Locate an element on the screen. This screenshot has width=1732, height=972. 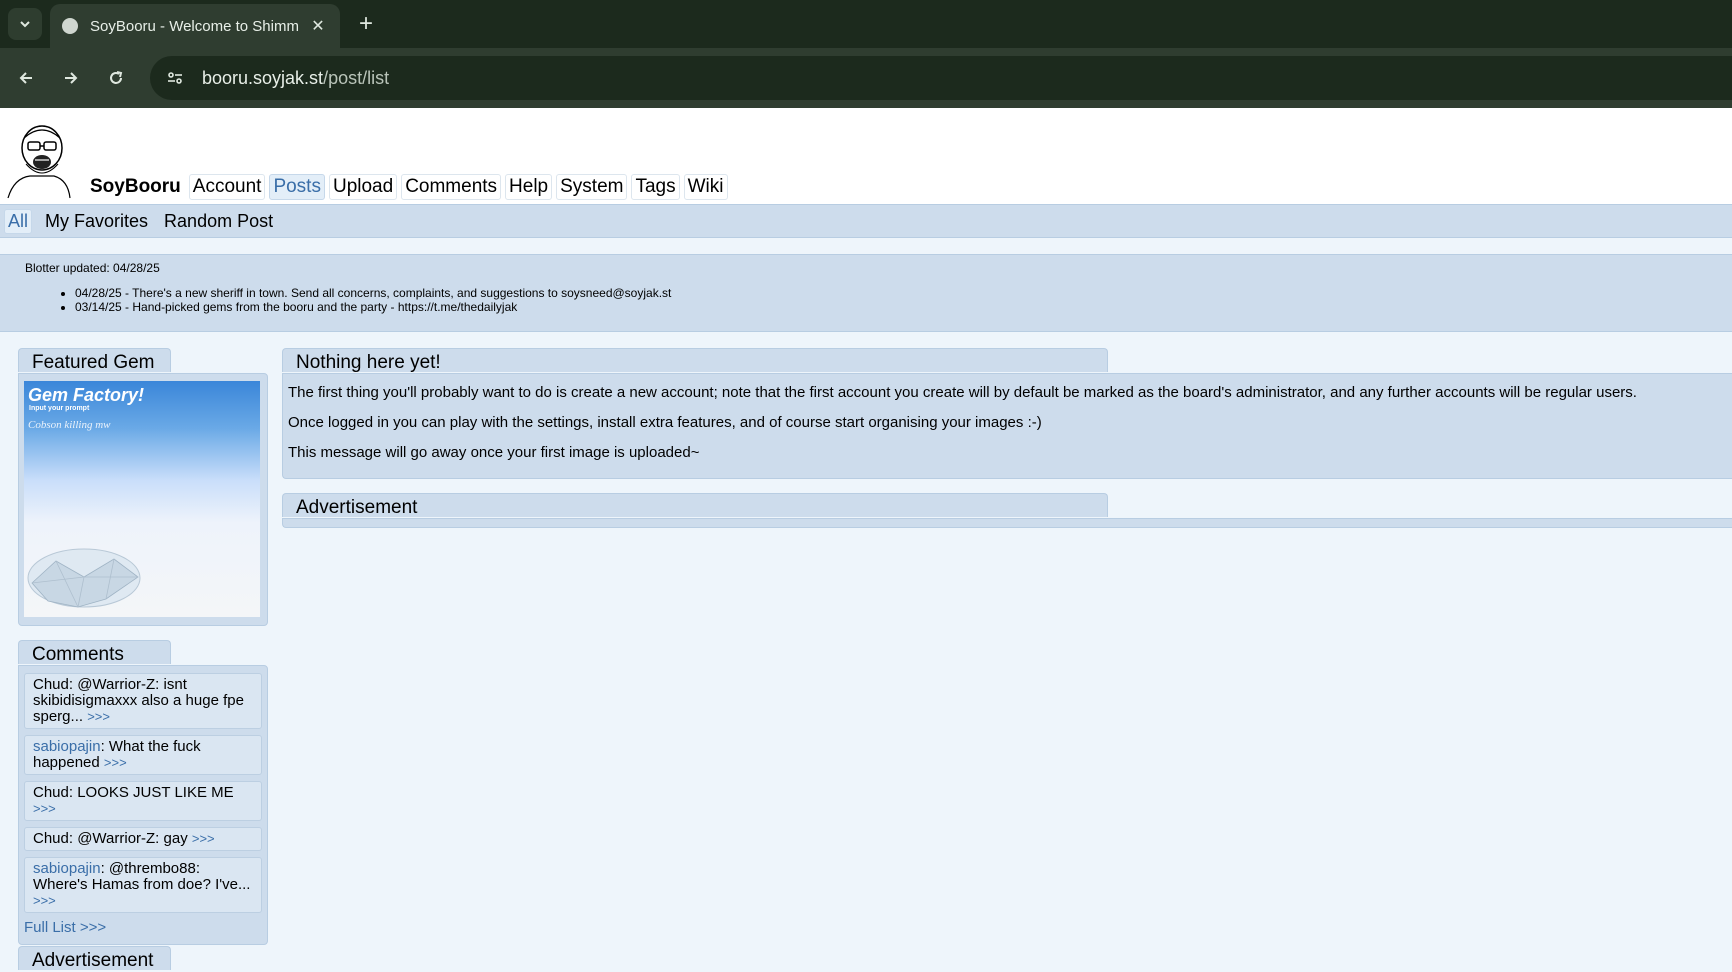
nav-wiki: Wiki is located at coordinates (705, 187).